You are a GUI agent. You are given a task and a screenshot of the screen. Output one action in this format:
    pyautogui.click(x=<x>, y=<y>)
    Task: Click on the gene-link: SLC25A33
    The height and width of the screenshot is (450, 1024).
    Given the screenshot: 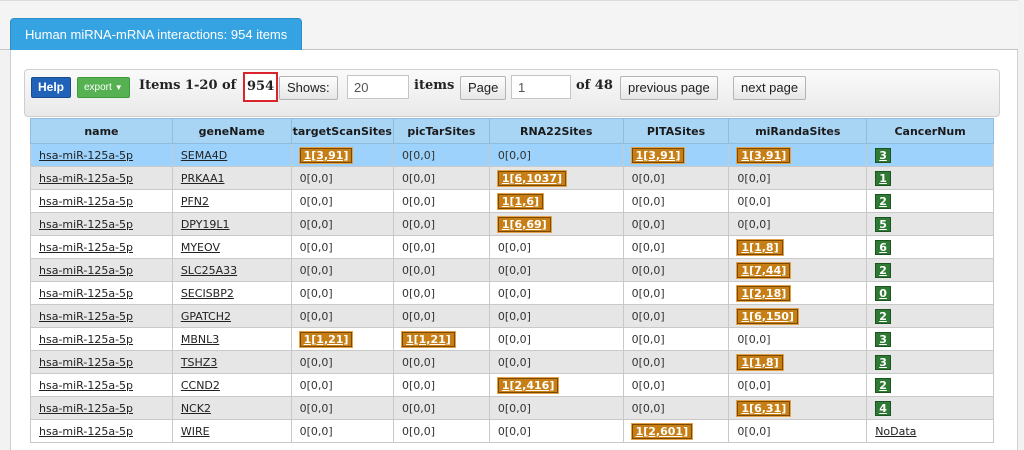 What is the action you would take?
    pyautogui.click(x=209, y=270)
    